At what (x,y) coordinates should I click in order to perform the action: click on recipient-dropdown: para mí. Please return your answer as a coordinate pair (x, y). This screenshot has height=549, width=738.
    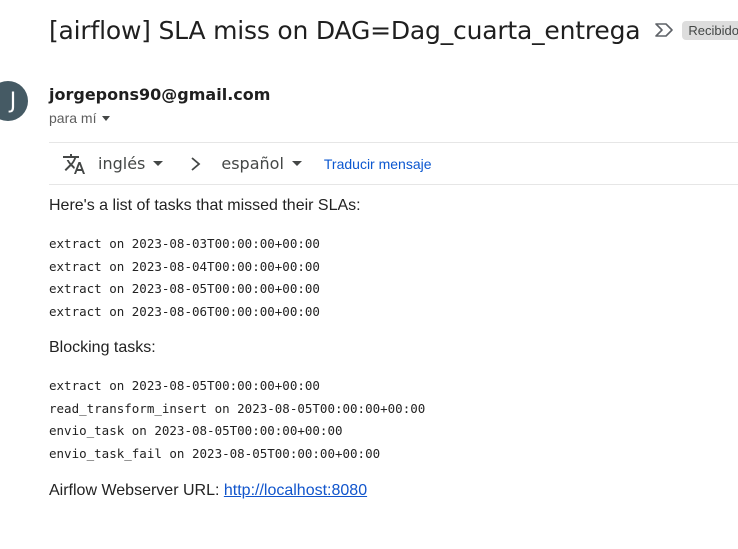
    Looking at the image, I should click on (80, 118).